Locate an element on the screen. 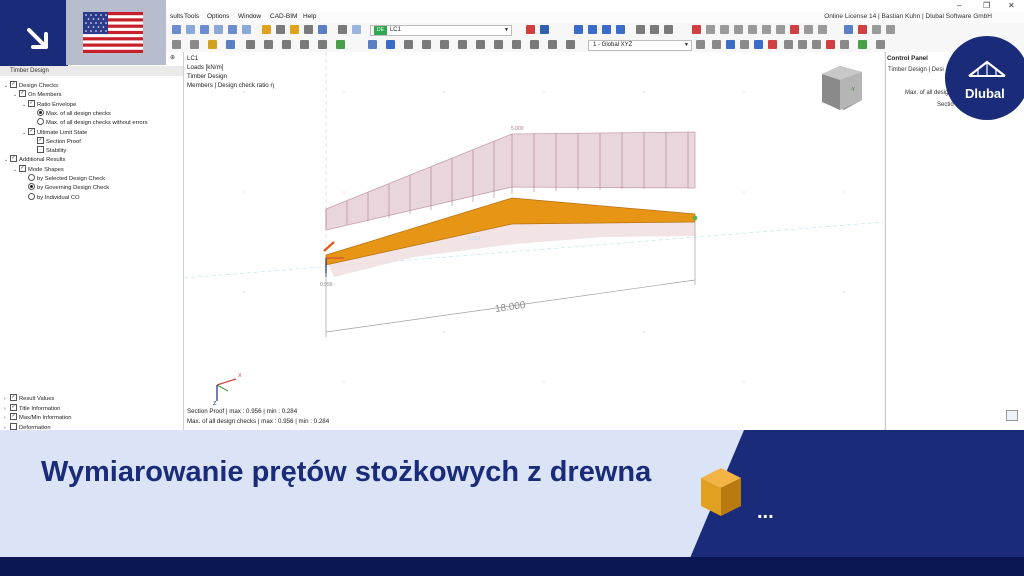 The width and height of the screenshot is (1024, 576). close-icon: ✕ is located at coordinates (1011, 5).